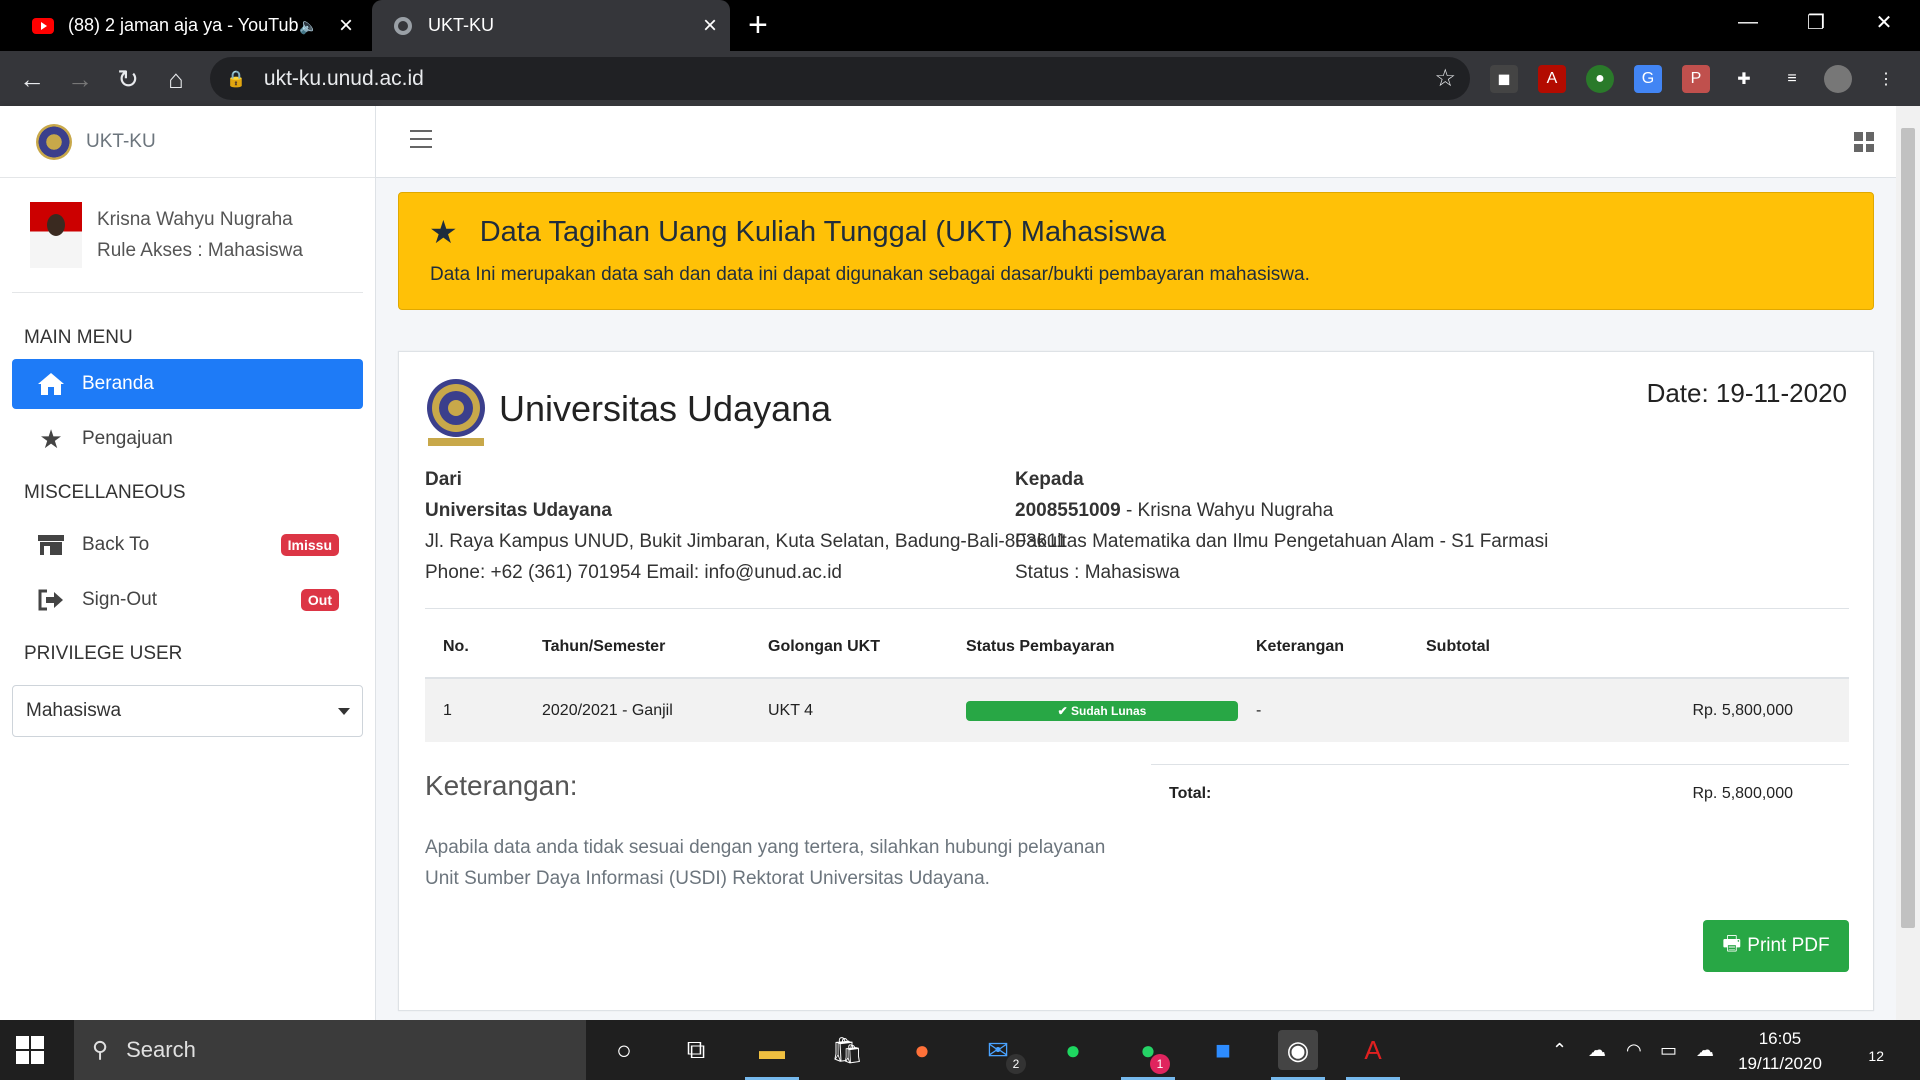 This screenshot has height=1080, width=1920. Describe the element at coordinates (1744, 79) in the screenshot. I see `puzzle-extensions-icon: ✚` at that location.